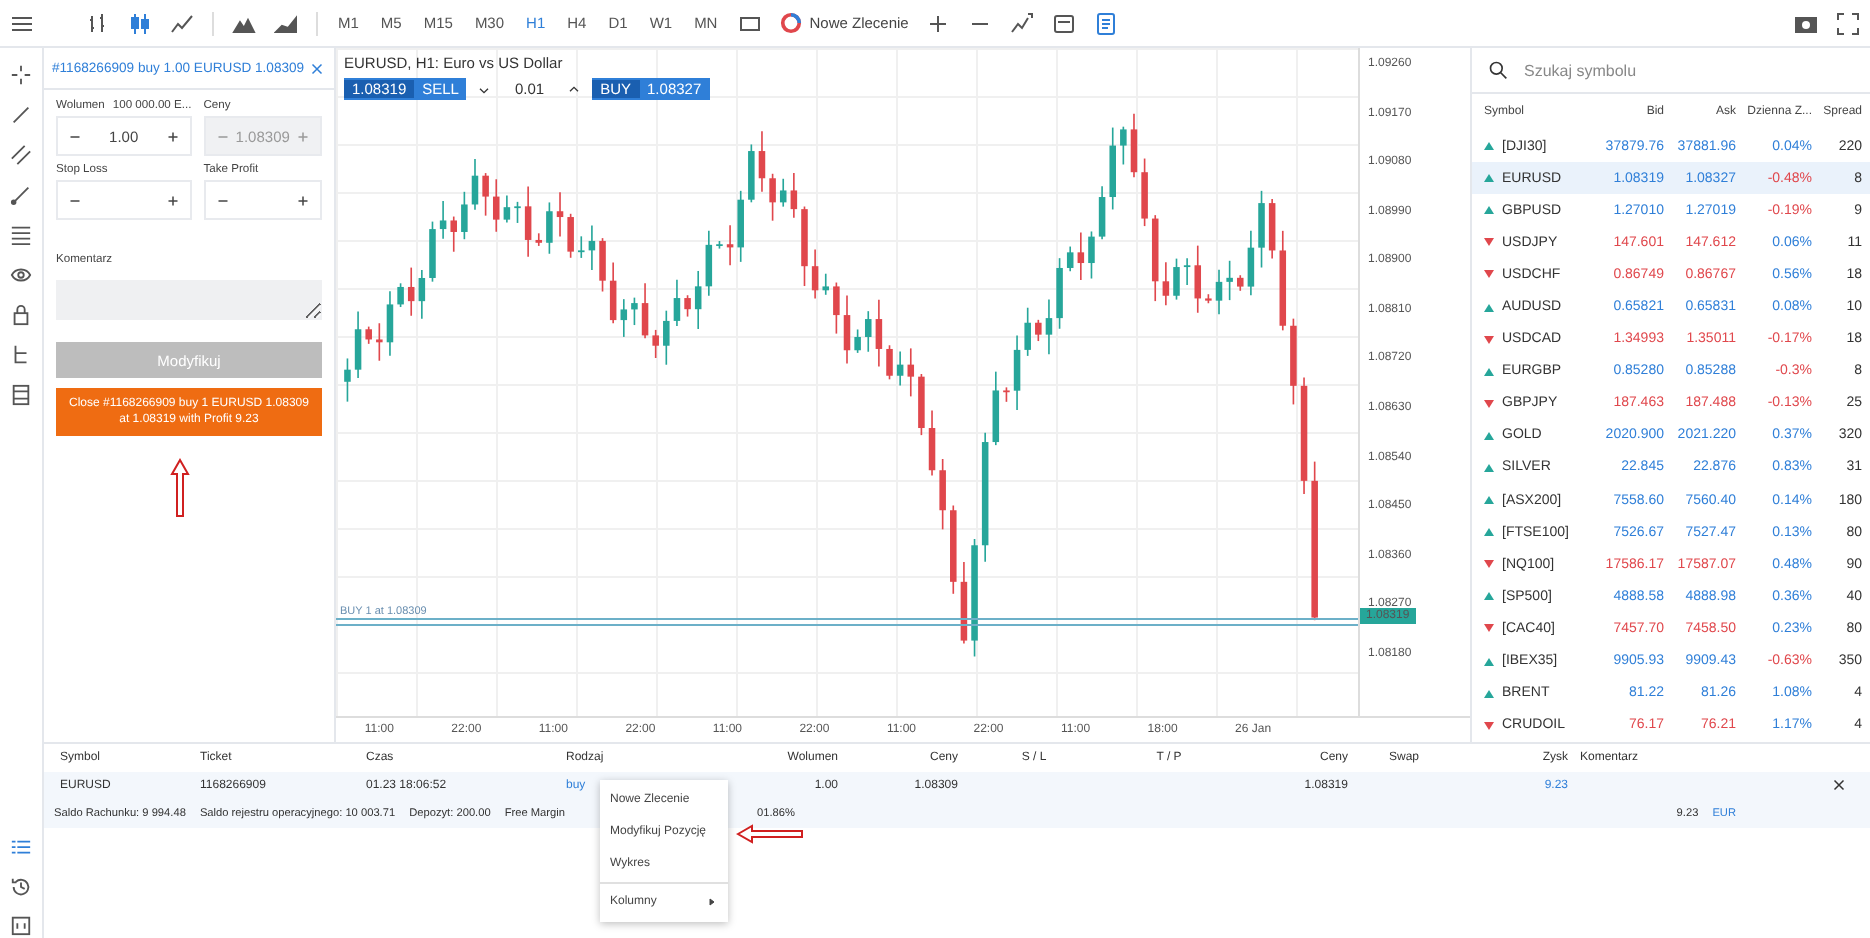  What do you see at coordinates (1848, 23) in the screenshot?
I see `fullscreen-icon` at bounding box center [1848, 23].